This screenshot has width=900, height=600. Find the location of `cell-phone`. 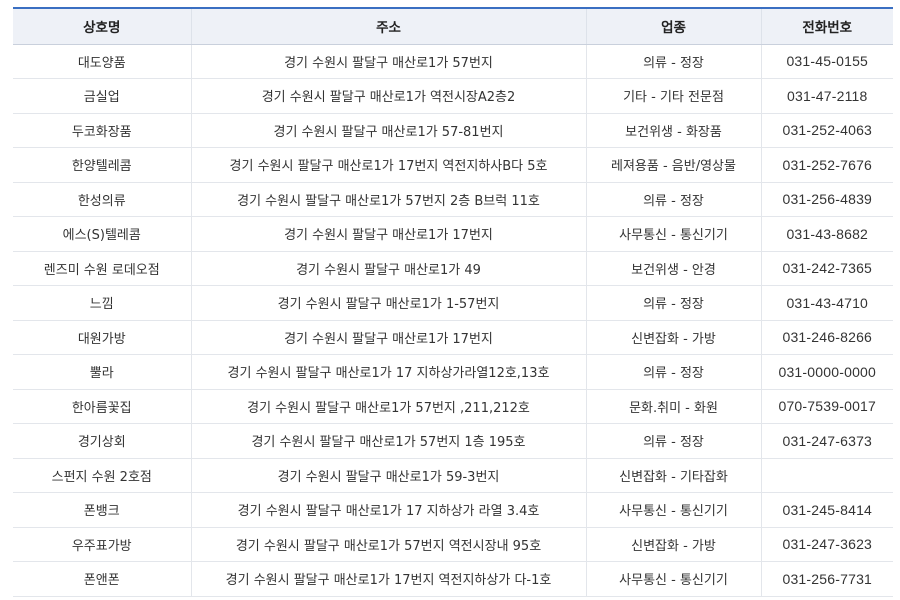

cell-phone is located at coordinates (826, 475).